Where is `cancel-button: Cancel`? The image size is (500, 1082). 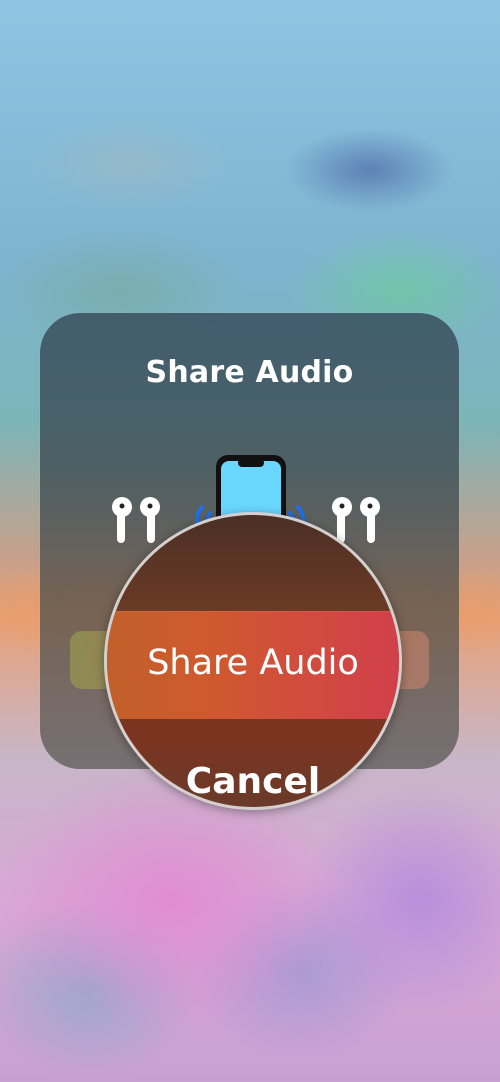
cancel-button: Cancel is located at coordinates (253, 781).